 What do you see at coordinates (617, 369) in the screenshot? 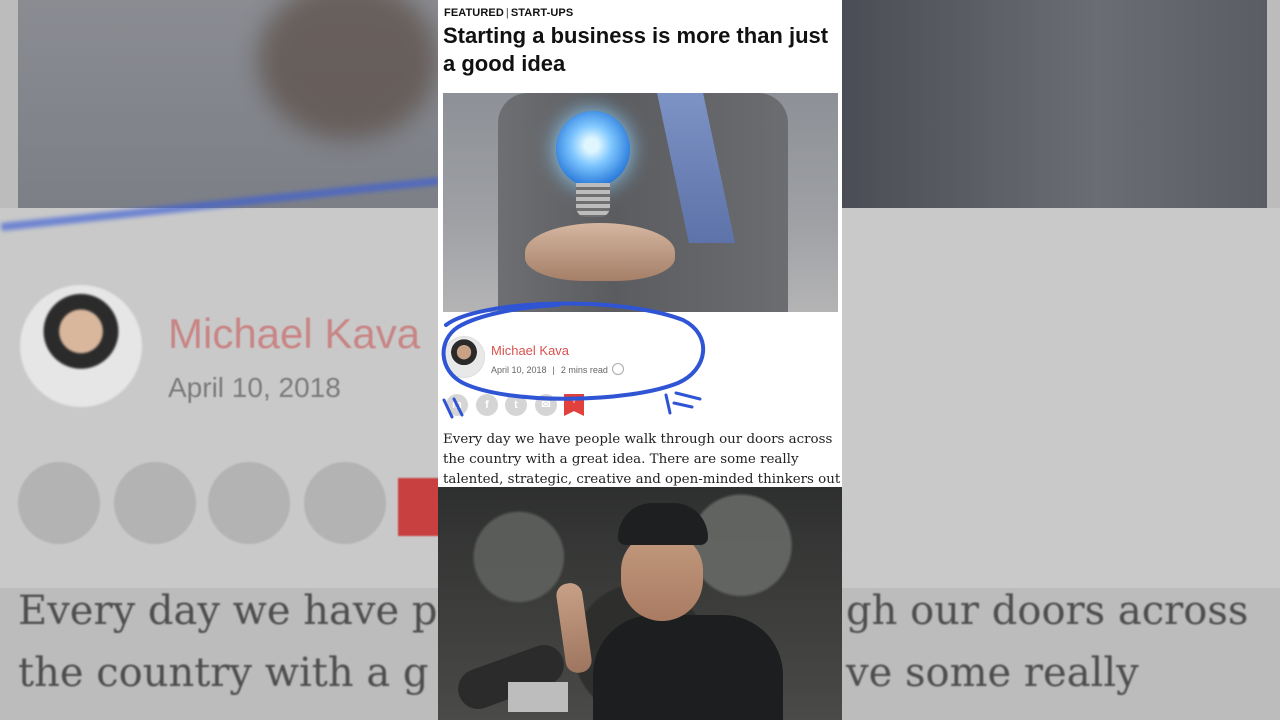
I see `clock-icon` at bounding box center [617, 369].